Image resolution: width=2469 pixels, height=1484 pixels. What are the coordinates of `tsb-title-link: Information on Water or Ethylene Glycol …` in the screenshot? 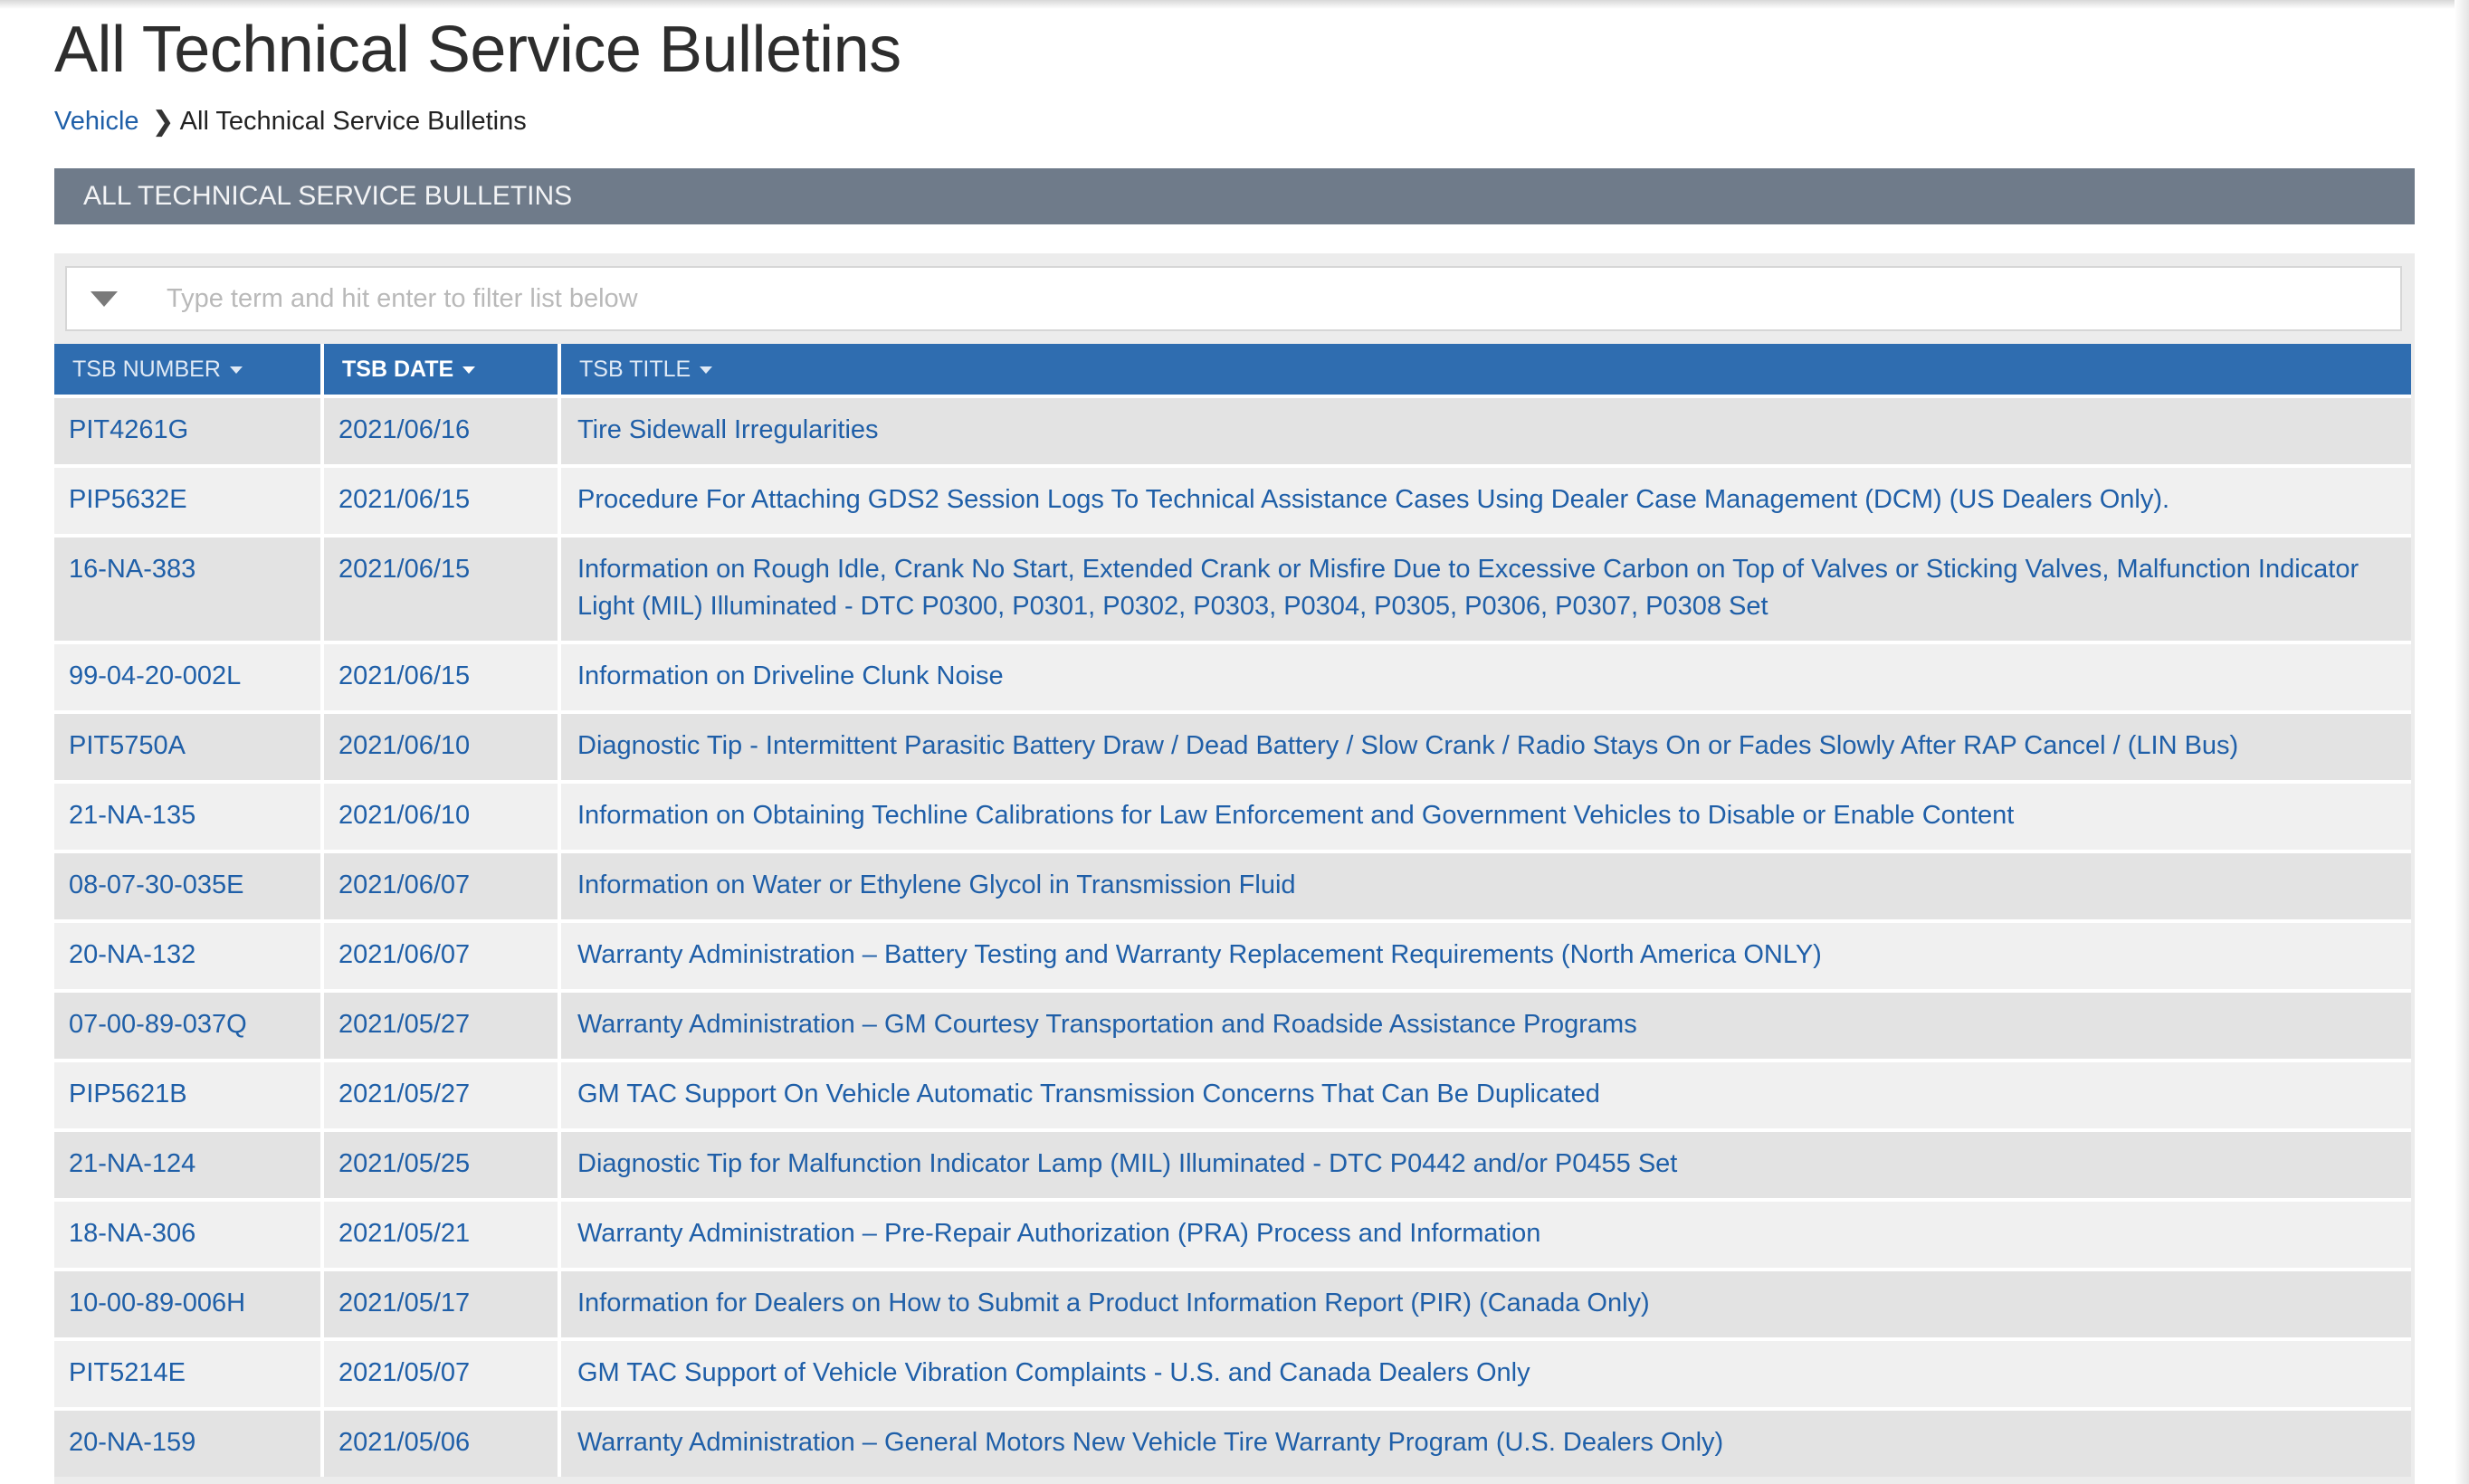 It's located at (936, 884).